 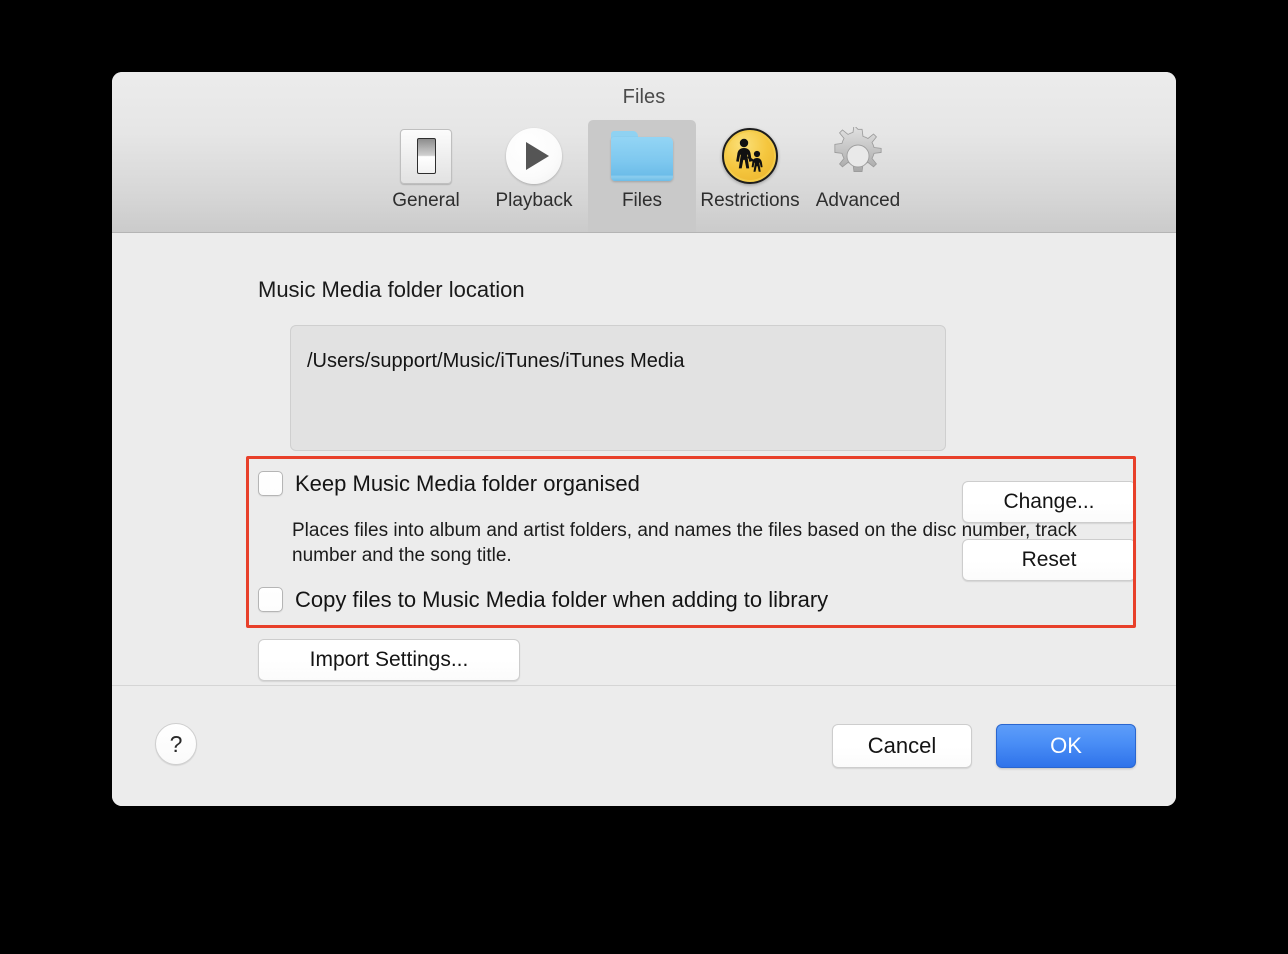 I want to click on toolbar-item-advanced-label: Advanced, so click(x=858, y=200).